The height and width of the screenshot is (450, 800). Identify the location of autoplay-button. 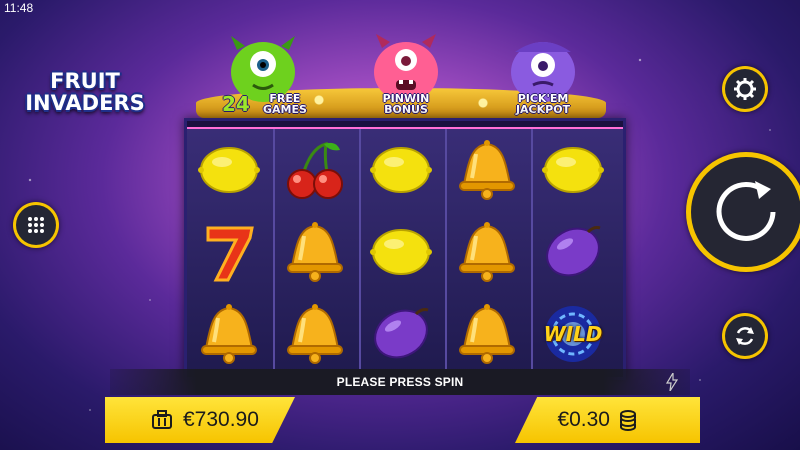
(745, 336).